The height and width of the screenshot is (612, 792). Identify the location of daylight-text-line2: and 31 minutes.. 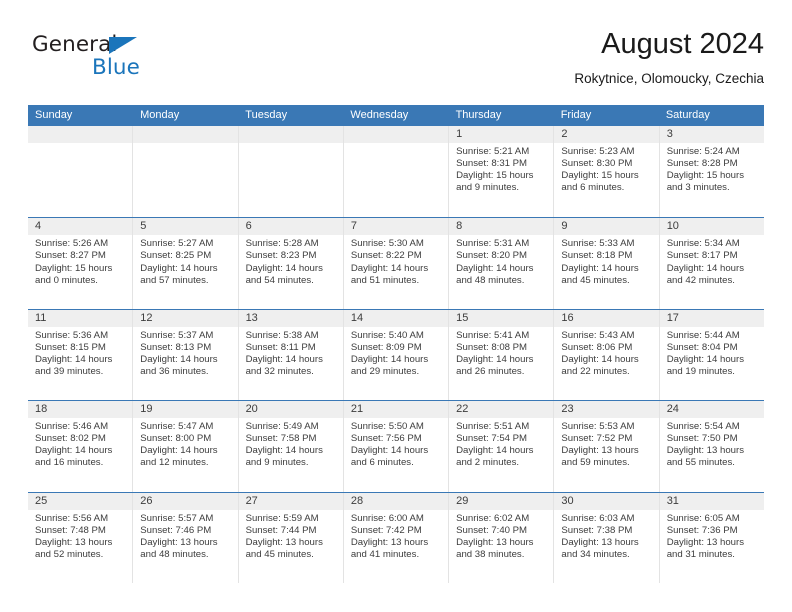
(700, 554).